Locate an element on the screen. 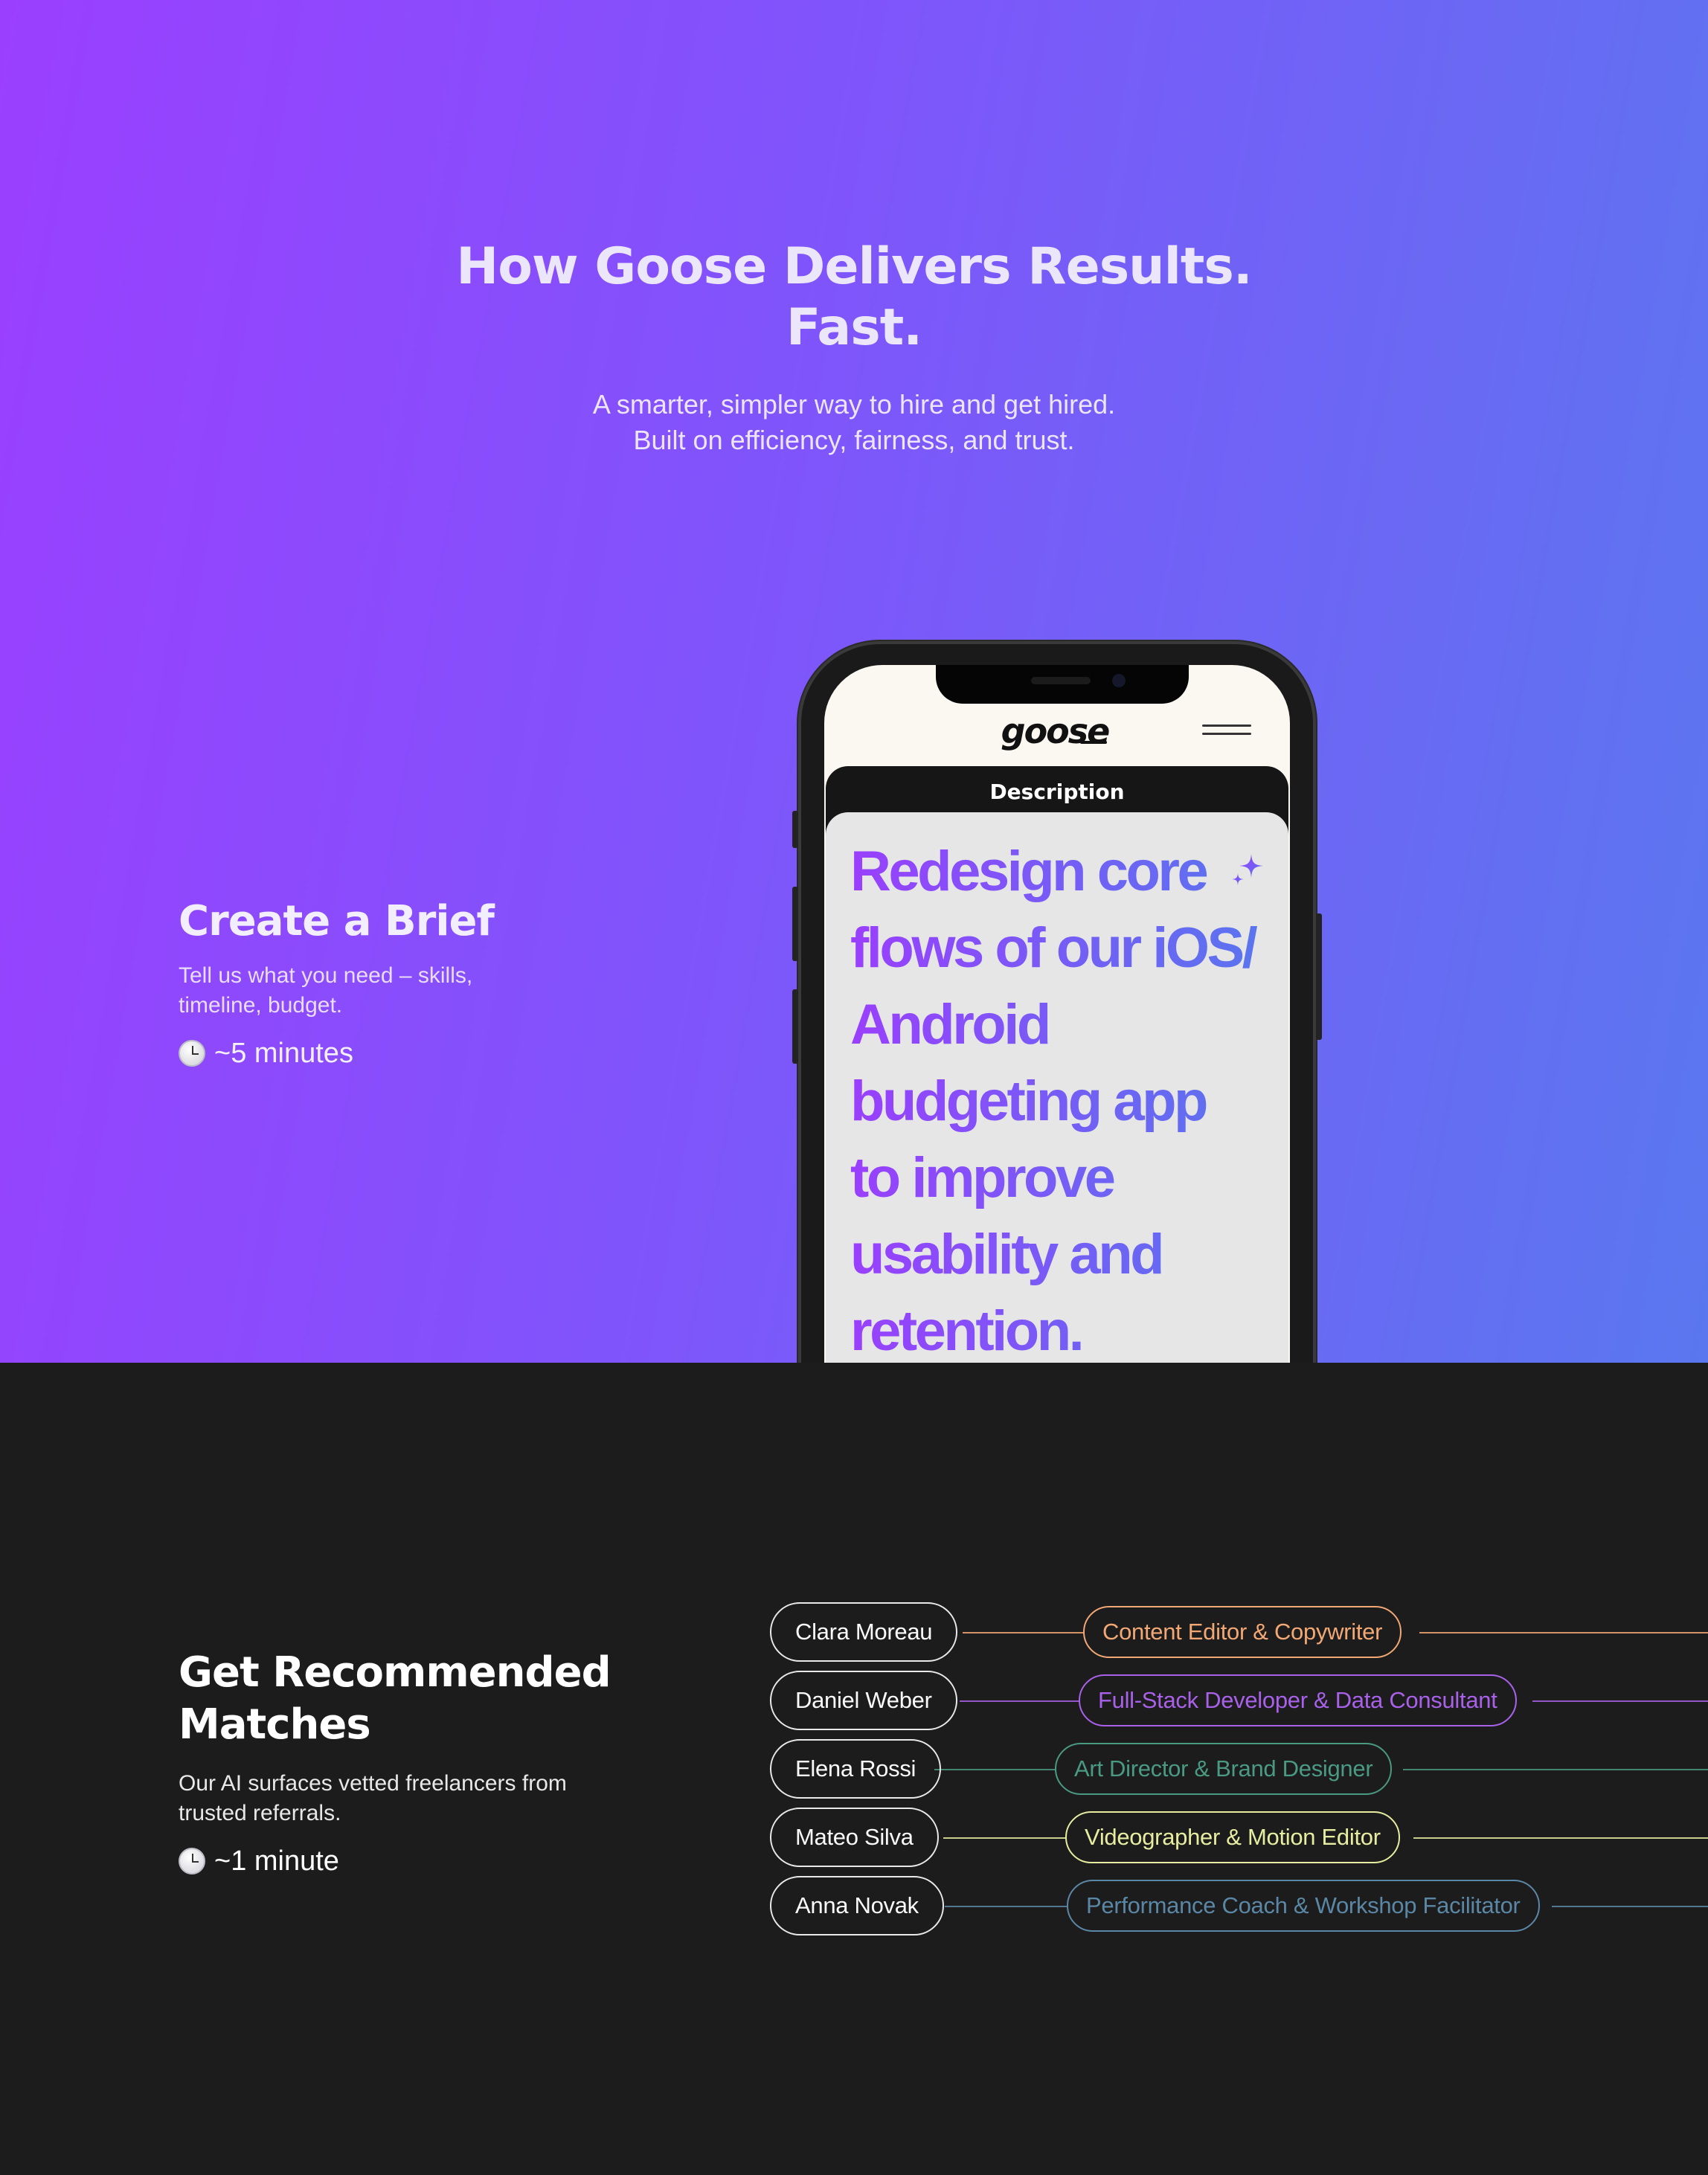  freelancer-name-pill: Clara Moreau is located at coordinates (864, 1632).